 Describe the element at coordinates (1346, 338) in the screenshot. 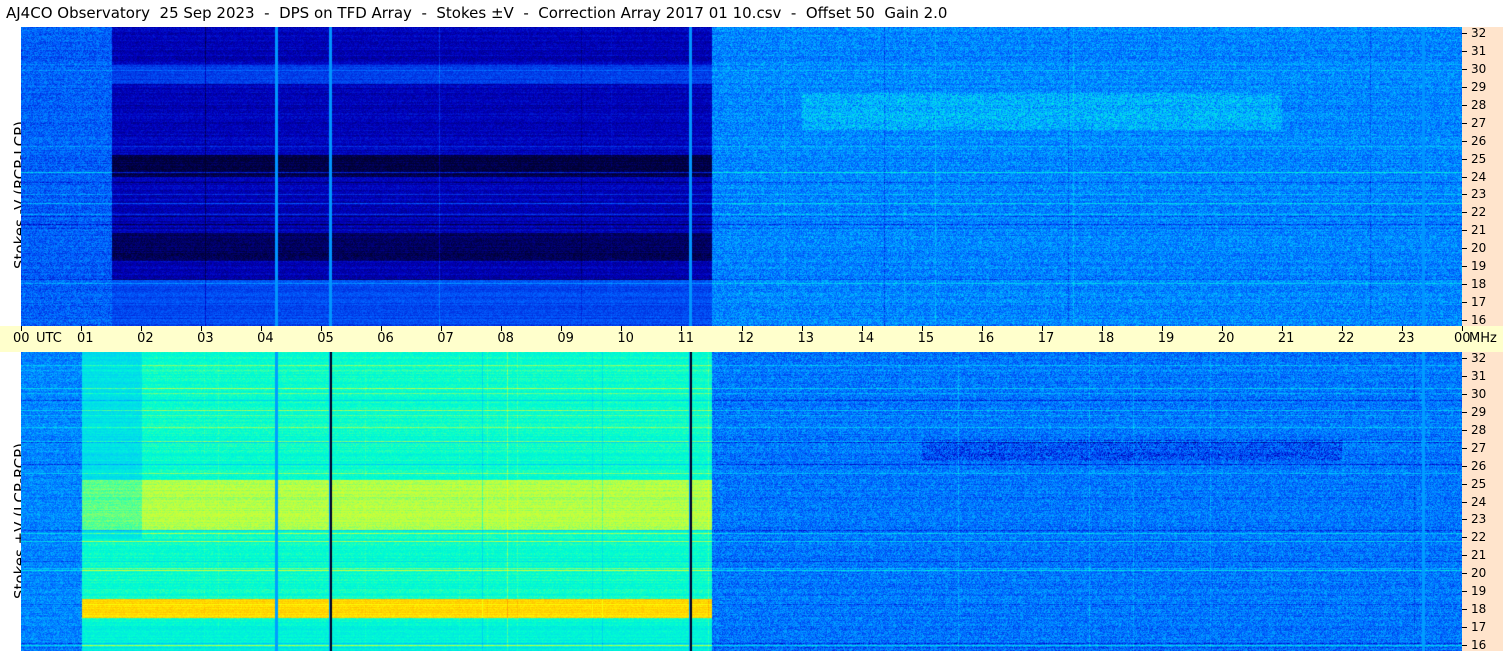

I see `time-tick-label: 22` at that location.